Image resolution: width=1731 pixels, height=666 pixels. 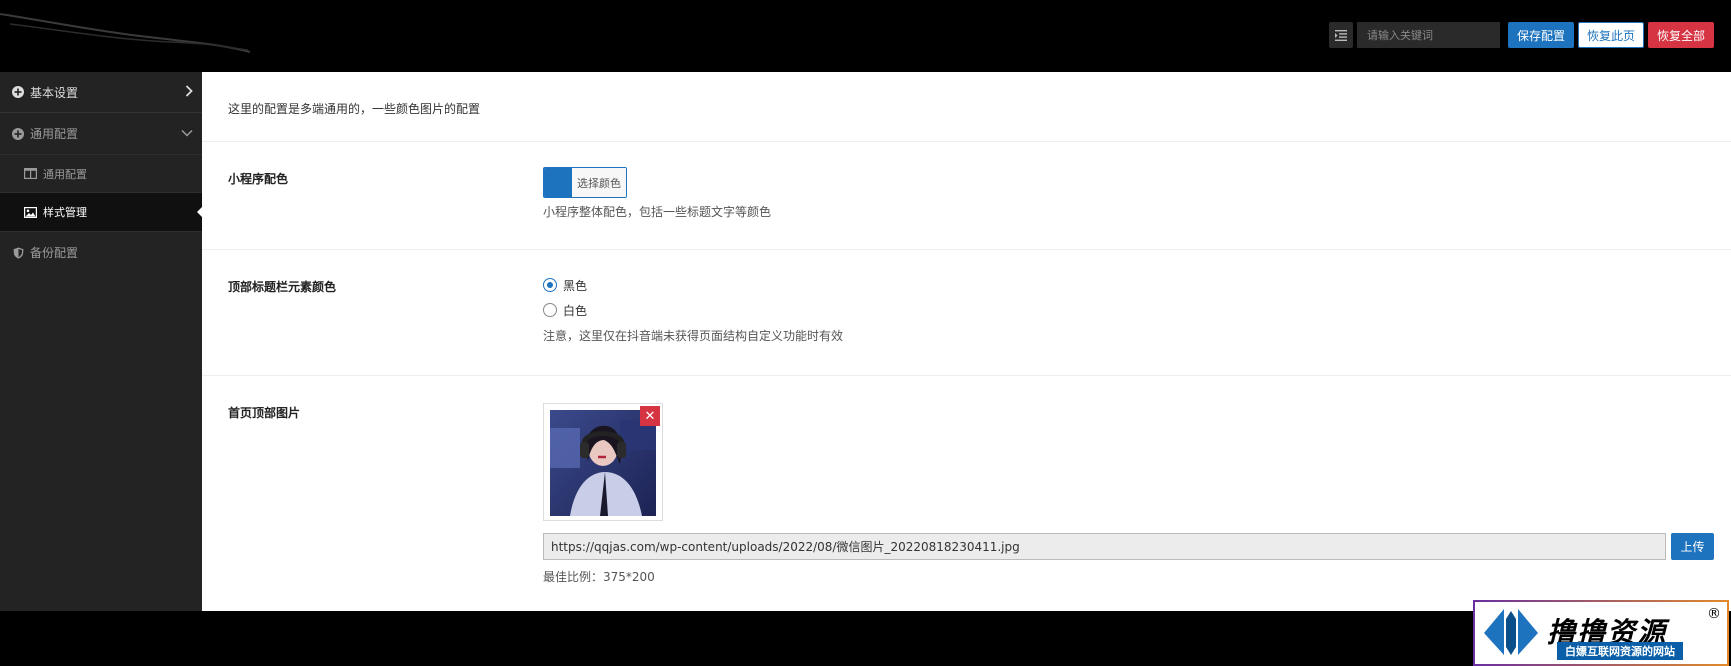 What do you see at coordinates (1714, 614) in the screenshot?
I see `registered-mark: ®` at bounding box center [1714, 614].